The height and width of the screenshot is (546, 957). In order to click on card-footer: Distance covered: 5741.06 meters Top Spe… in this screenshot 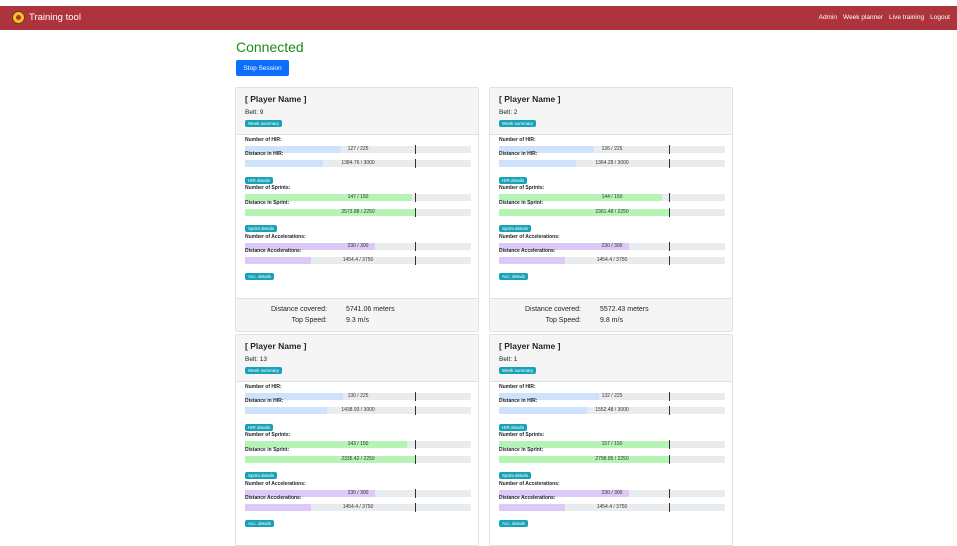, I will do `click(357, 314)`.